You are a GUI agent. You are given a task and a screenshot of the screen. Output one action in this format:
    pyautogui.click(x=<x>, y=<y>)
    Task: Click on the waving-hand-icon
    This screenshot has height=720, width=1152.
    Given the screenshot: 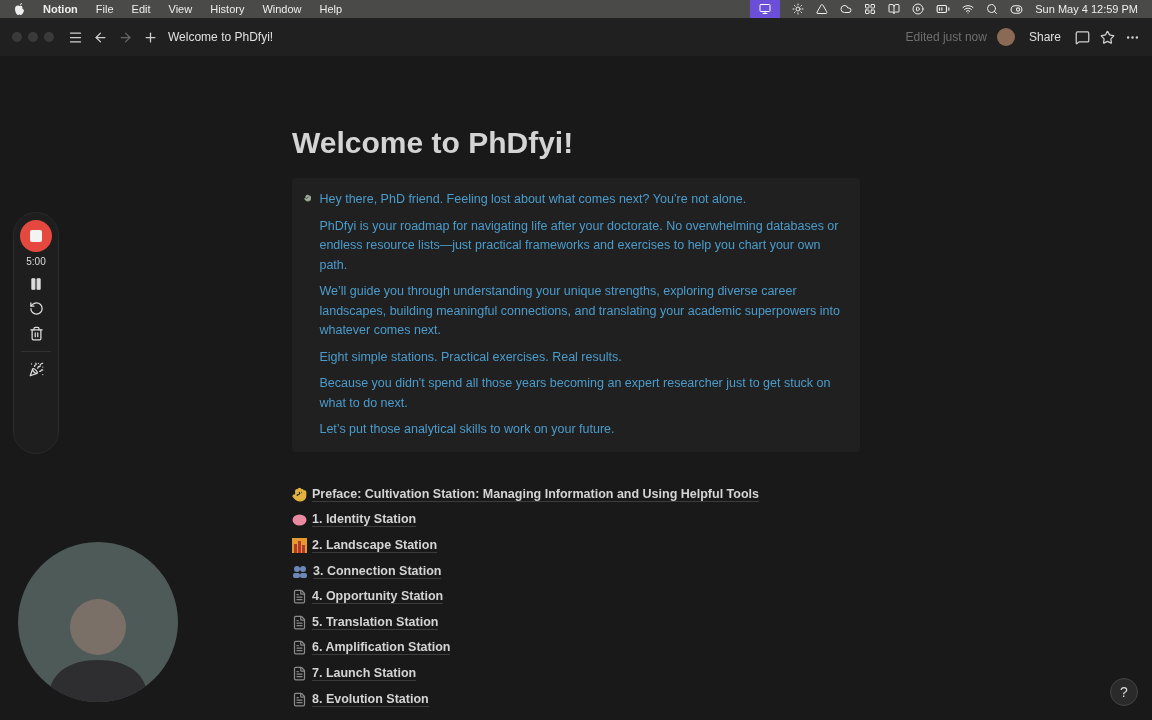 What is the action you would take?
    pyautogui.click(x=299, y=494)
    